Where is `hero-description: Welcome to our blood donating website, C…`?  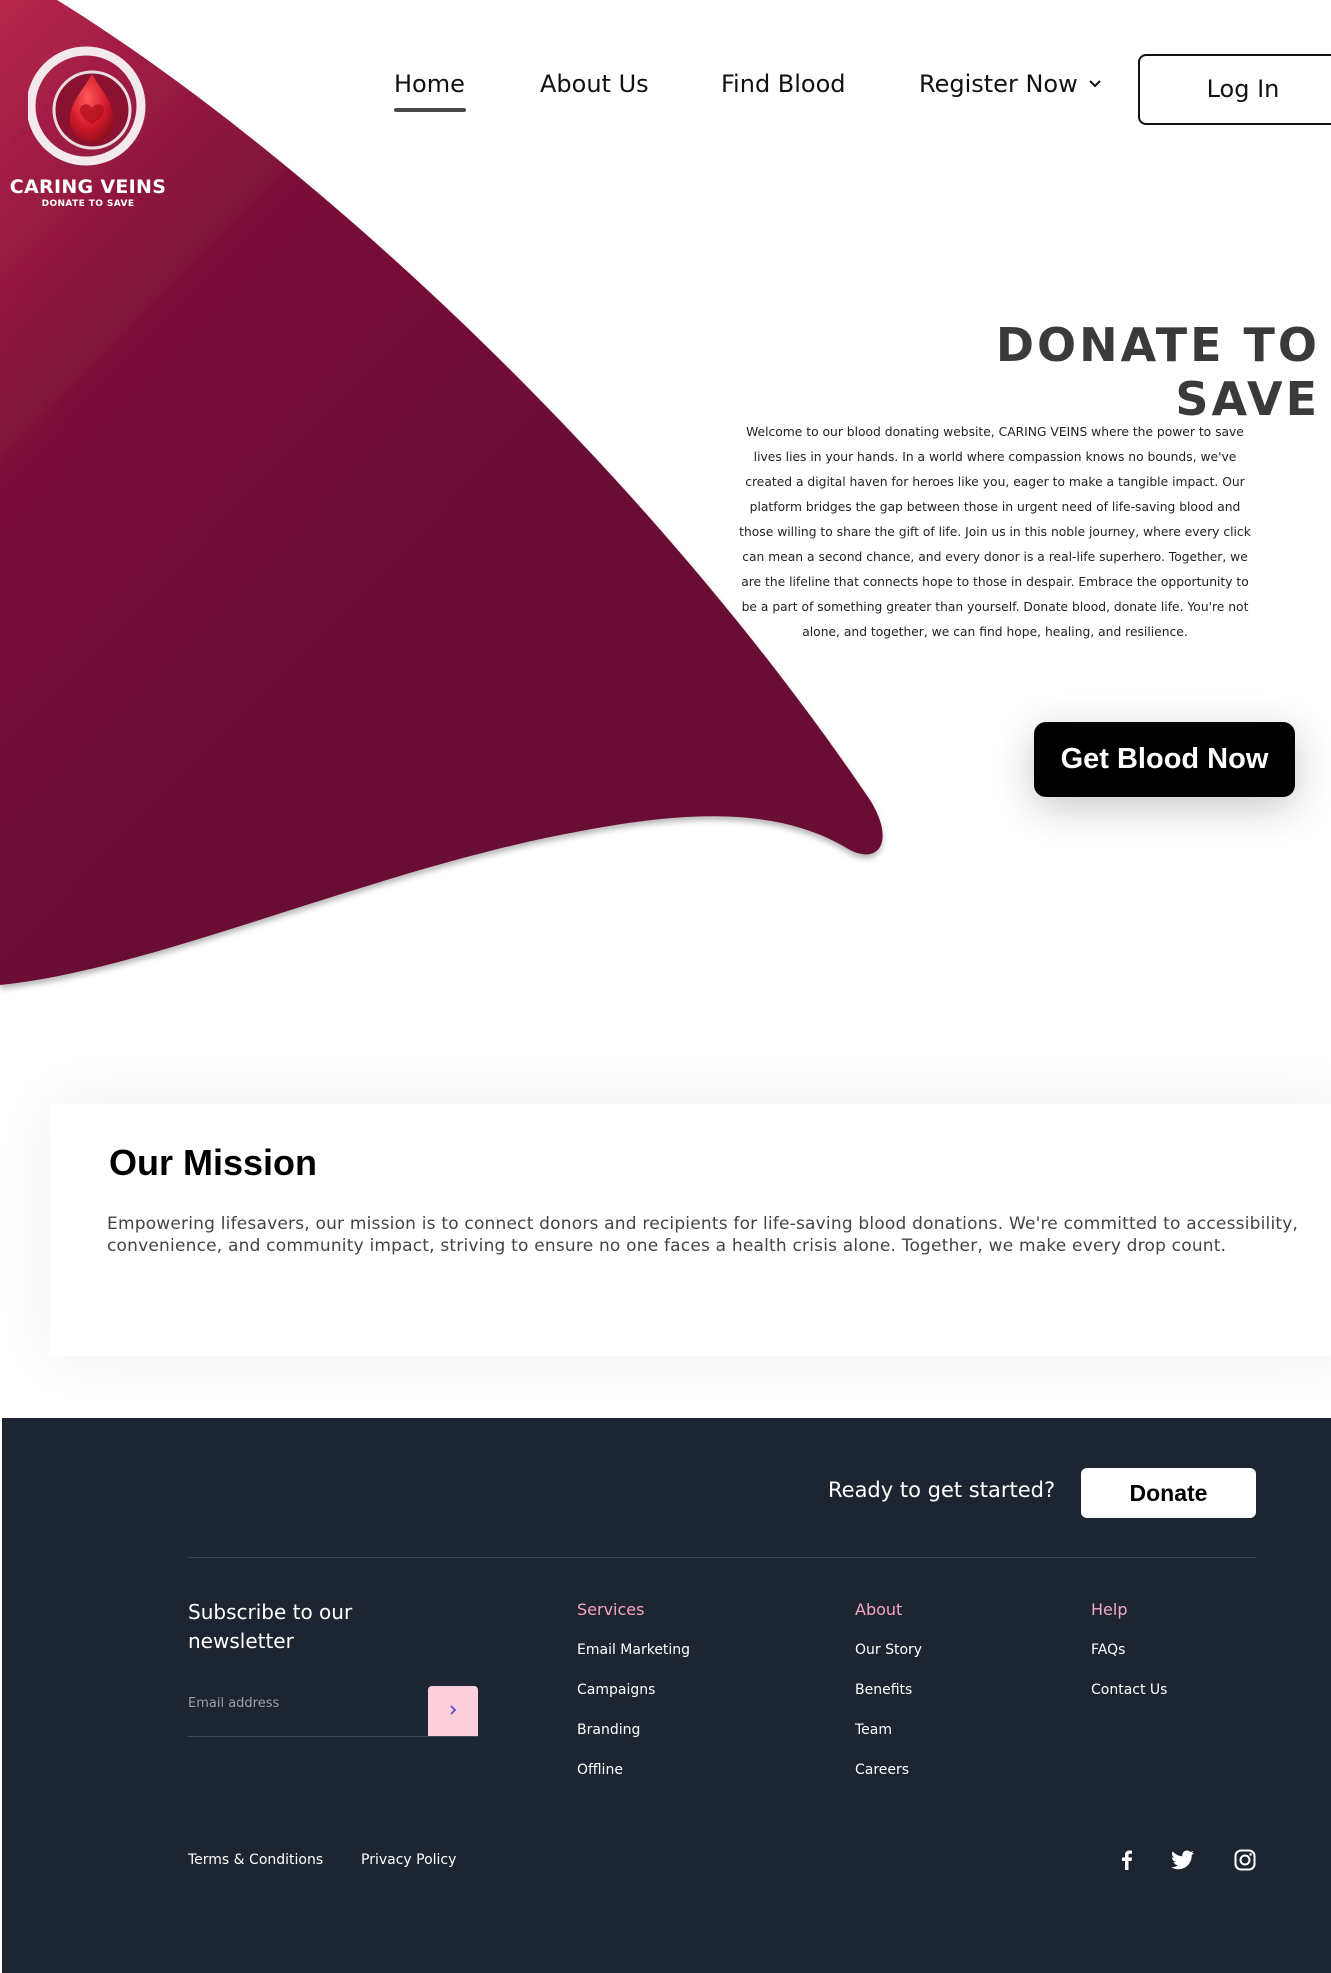
hero-description: Welcome to our blood donating website, C… is located at coordinates (995, 532).